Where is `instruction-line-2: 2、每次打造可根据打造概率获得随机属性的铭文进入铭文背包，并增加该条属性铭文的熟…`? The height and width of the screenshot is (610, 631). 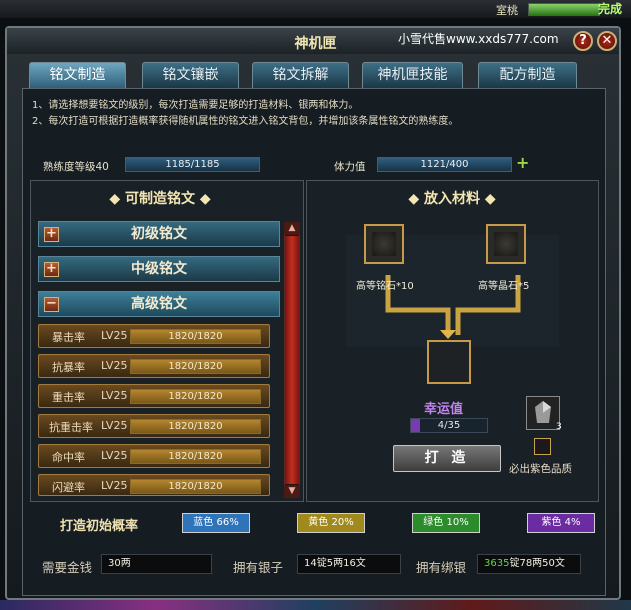 instruction-line-2: 2、每次打造可根据打造概率获得随机属性的铭文进入铭文背包，并增加该条属性铭文的熟… is located at coordinates (245, 121).